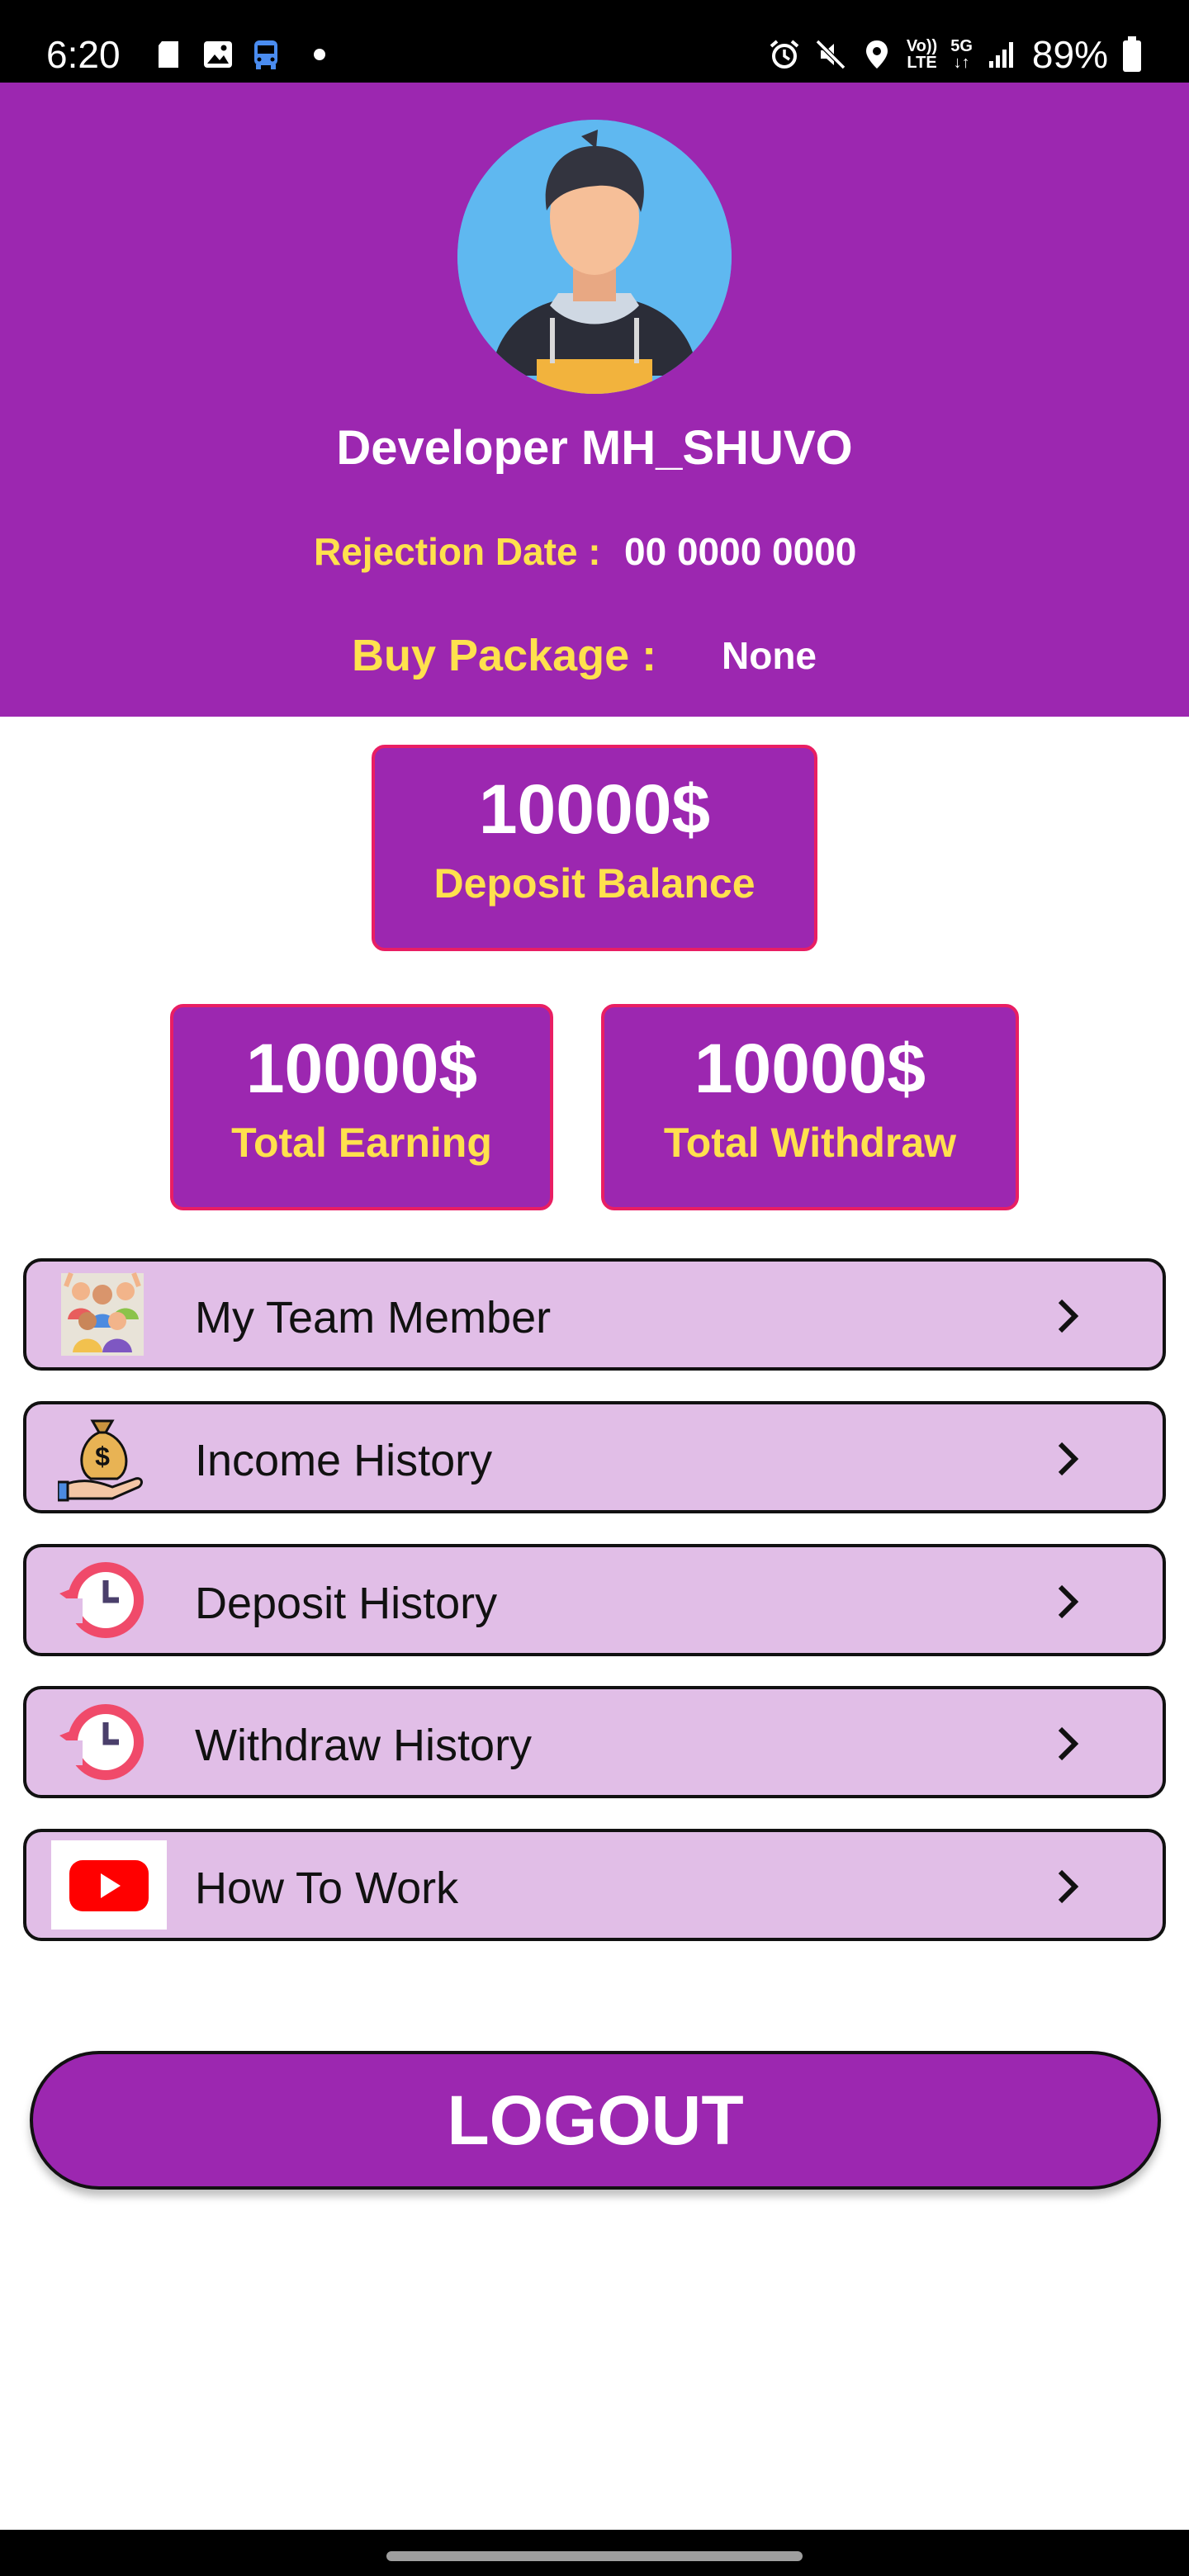  I want to click on money-bag-icon: $, so click(100, 1460).